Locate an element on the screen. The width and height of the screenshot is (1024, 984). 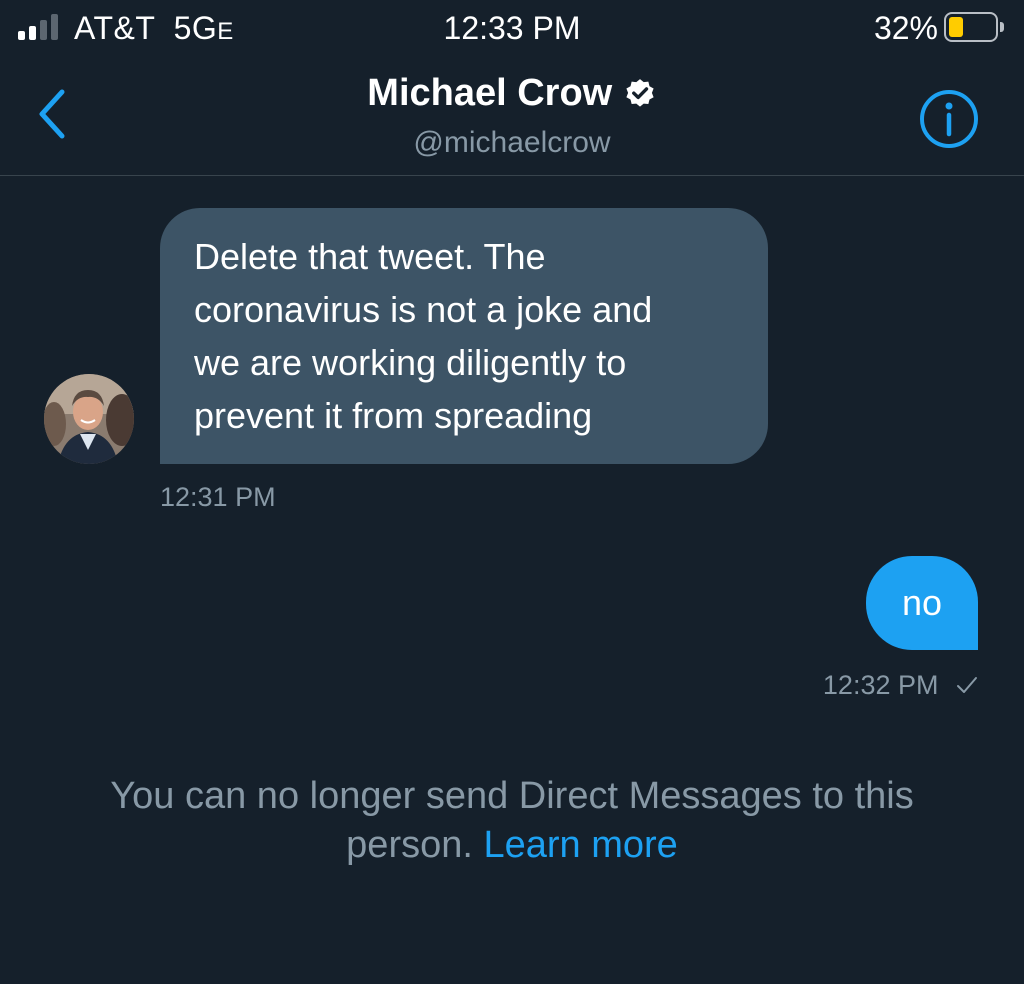
contact-avatar is located at coordinates (89, 419).